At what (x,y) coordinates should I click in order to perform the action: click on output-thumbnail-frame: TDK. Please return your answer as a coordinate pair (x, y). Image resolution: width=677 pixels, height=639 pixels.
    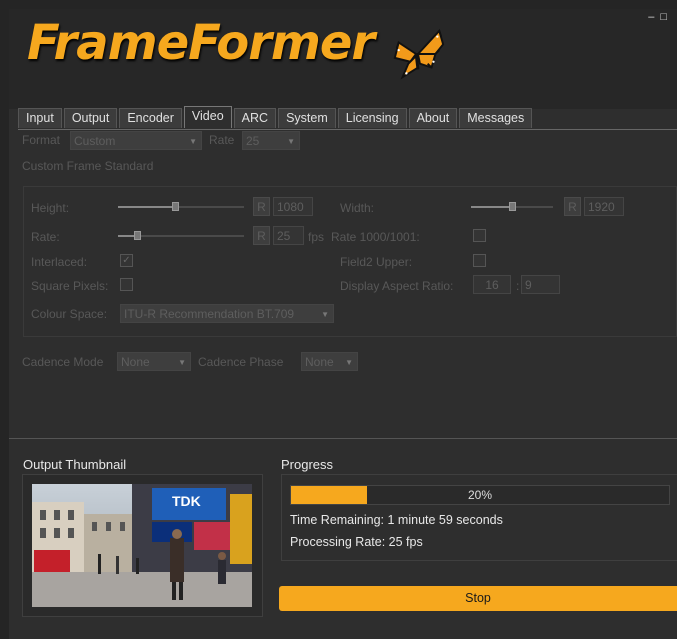
    Looking at the image, I should click on (142, 545).